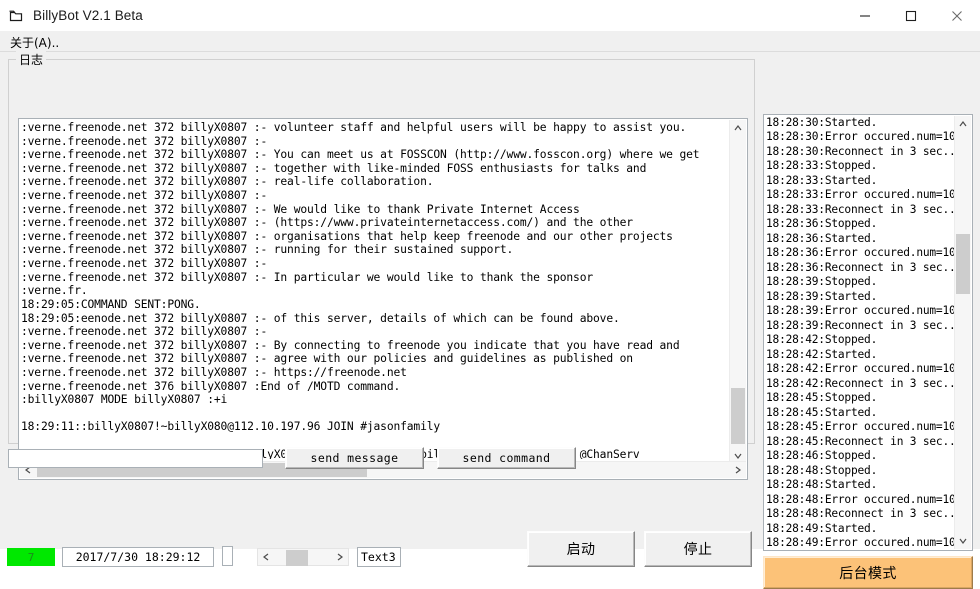 This screenshot has height=589, width=980. I want to click on status-log-line: 18:28:33:Error occured.num=10048,, so click(861, 195).